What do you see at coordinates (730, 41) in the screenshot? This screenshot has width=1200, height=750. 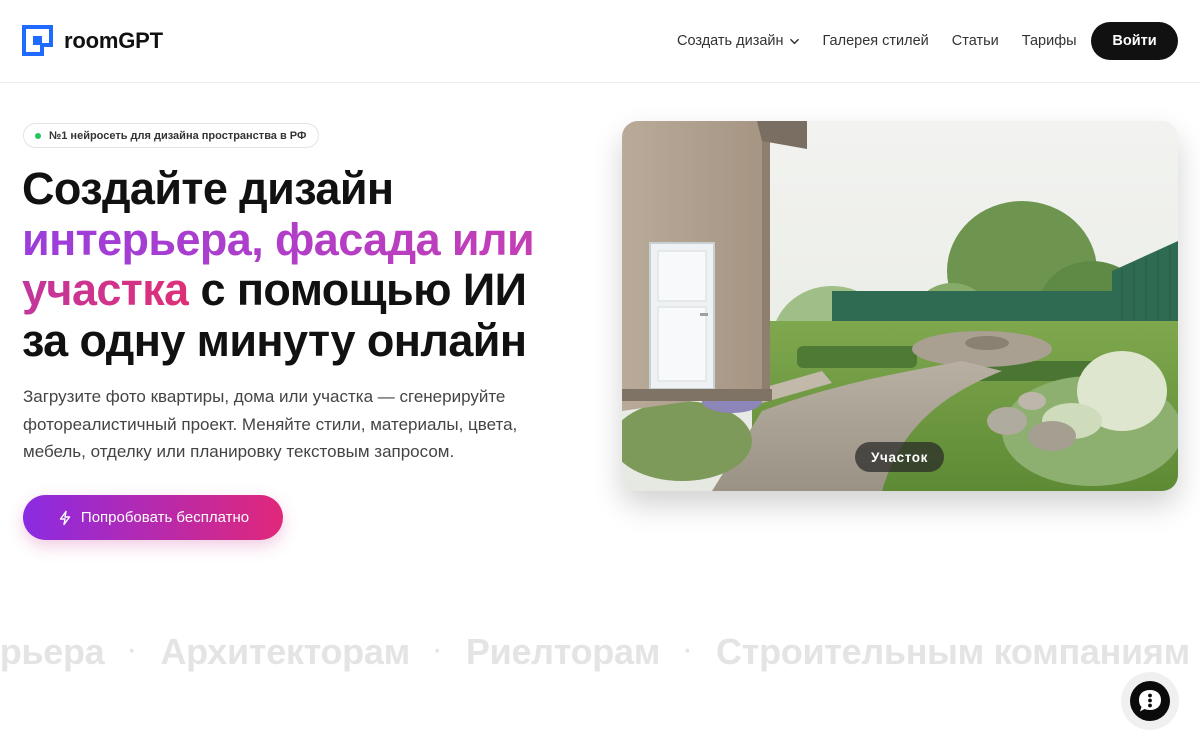 I see `nav-item-label: Создать дизайн` at bounding box center [730, 41].